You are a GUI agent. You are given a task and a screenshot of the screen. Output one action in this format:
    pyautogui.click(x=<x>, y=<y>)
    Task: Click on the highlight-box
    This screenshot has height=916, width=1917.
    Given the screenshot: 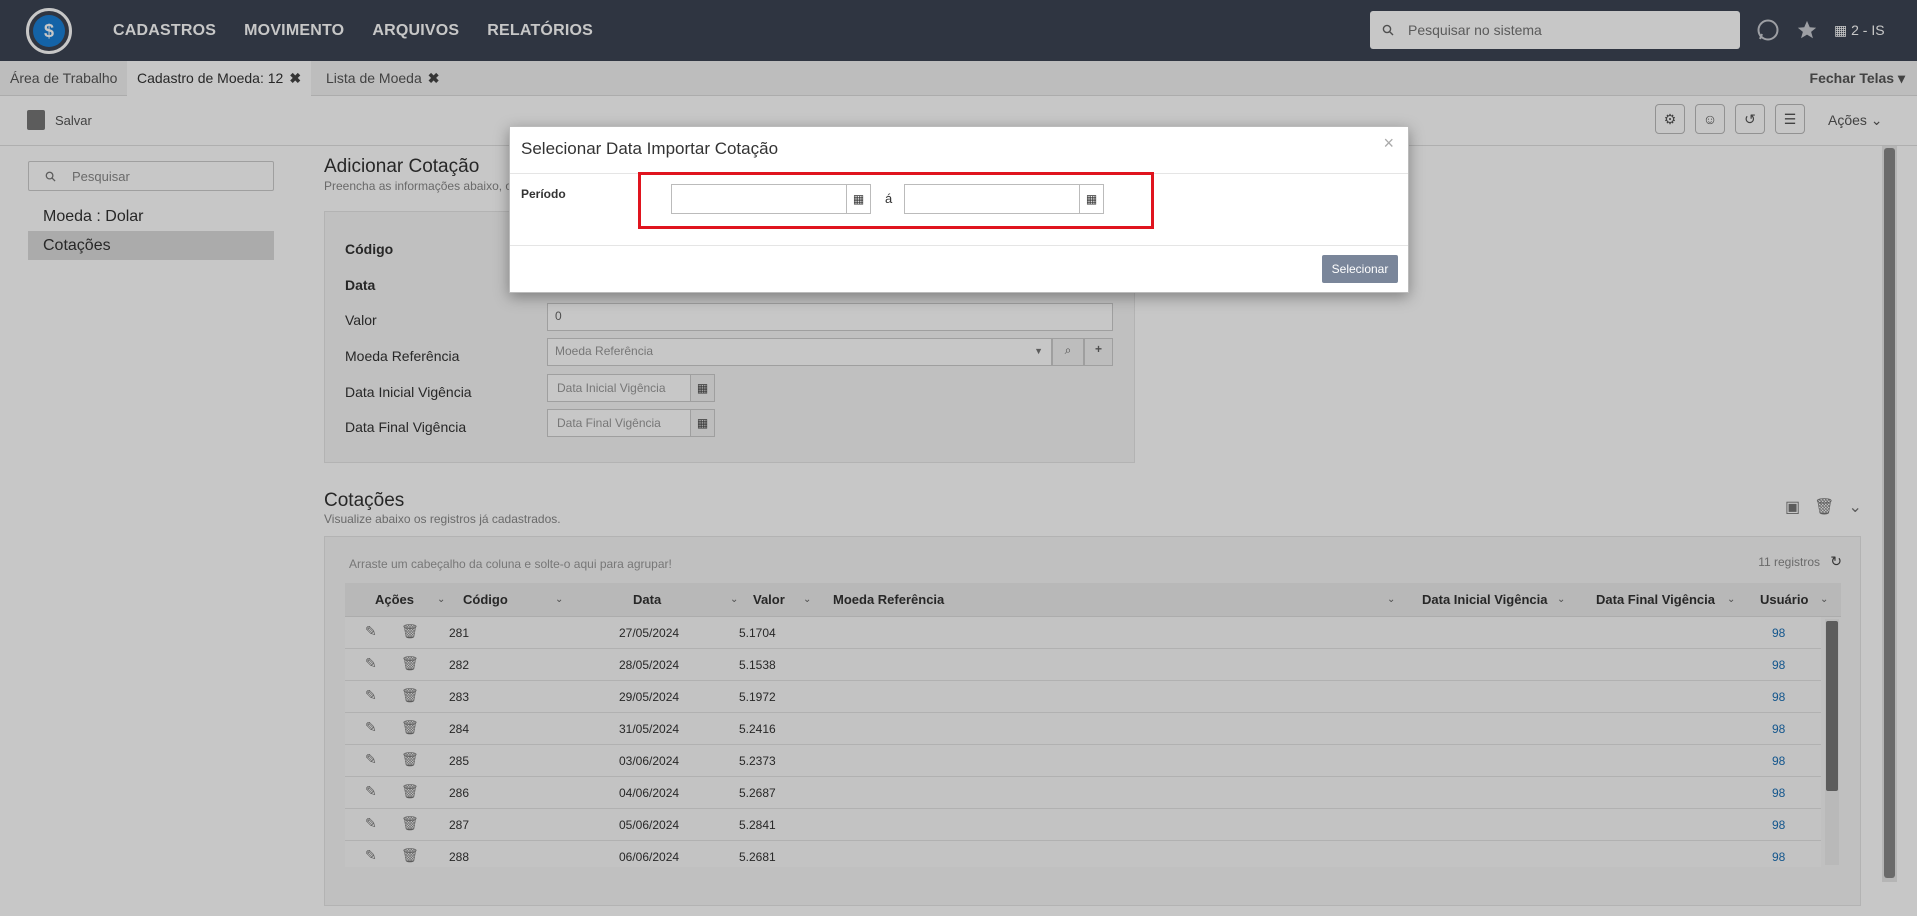 What is the action you would take?
    pyautogui.click(x=896, y=200)
    